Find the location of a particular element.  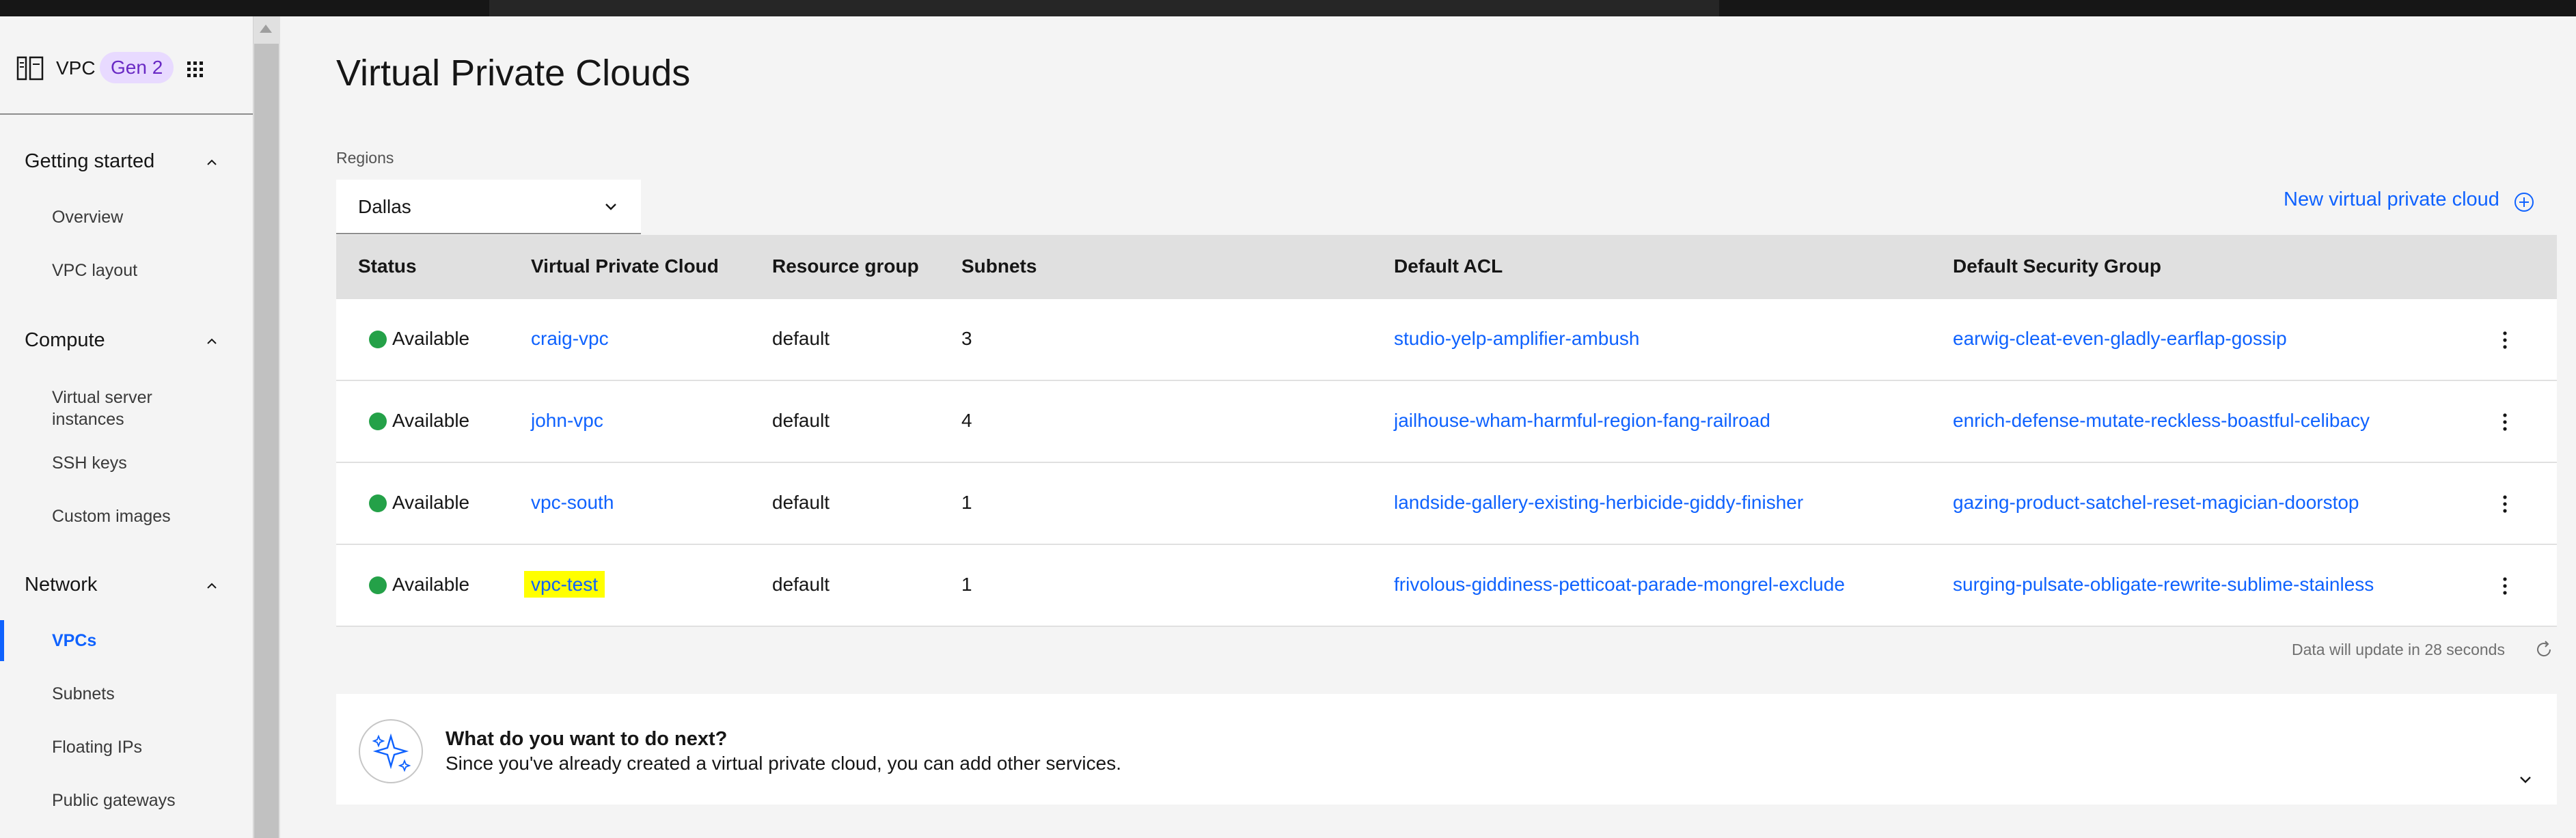

highlighted-vpc-name: vpc-test is located at coordinates (564, 585).